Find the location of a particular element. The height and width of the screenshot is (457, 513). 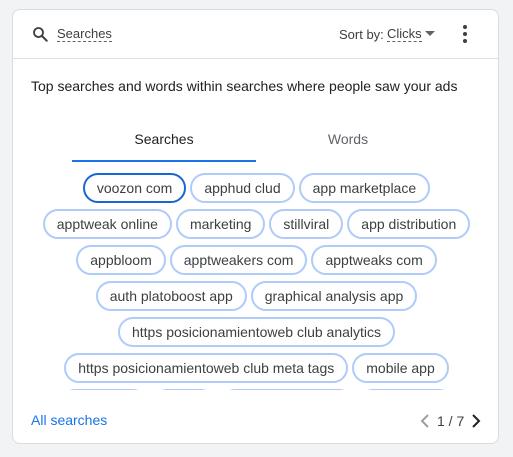

search-chip: app distribution is located at coordinates (409, 224).